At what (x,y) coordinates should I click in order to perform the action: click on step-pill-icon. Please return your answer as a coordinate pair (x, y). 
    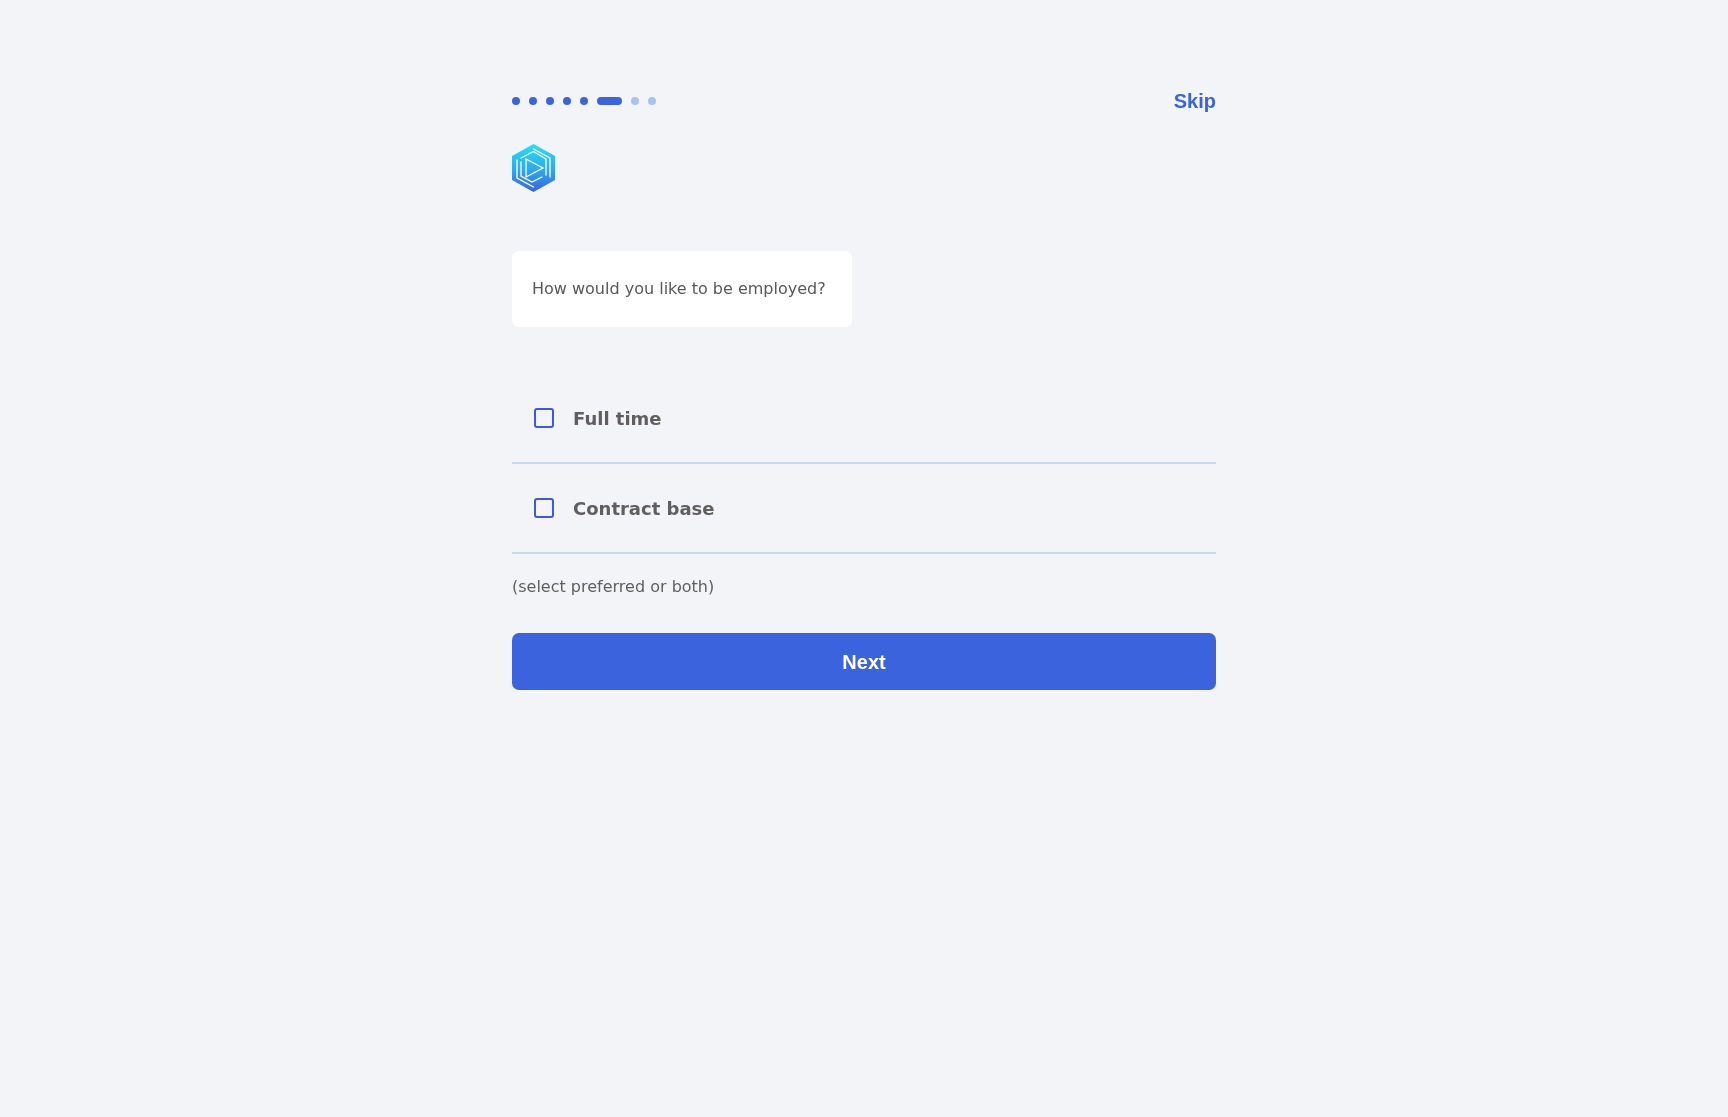
    Looking at the image, I should click on (609, 101).